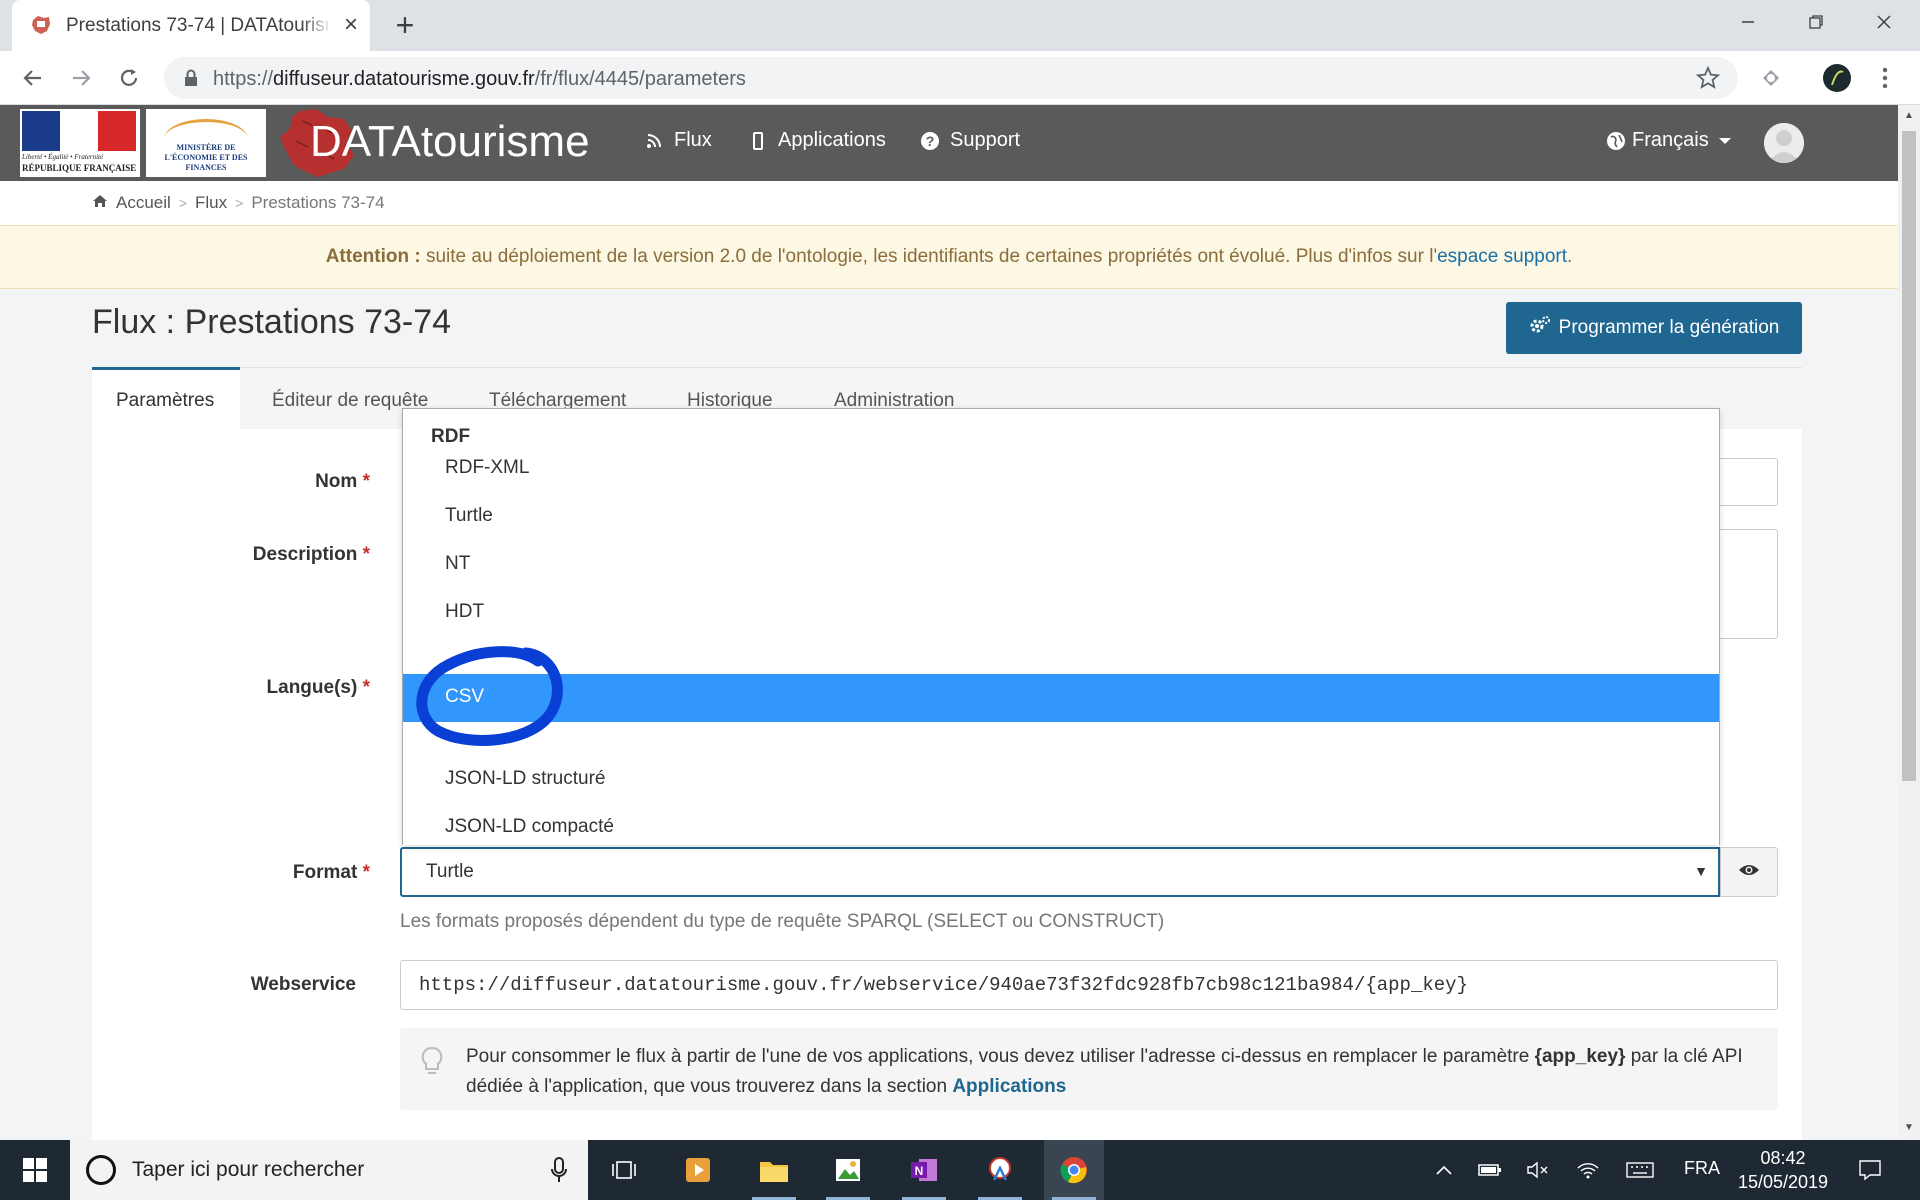 The image size is (1920, 1200). What do you see at coordinates (81, 78) in the screenshot?
I see `forward-icon` at bounding box center [81, 78].